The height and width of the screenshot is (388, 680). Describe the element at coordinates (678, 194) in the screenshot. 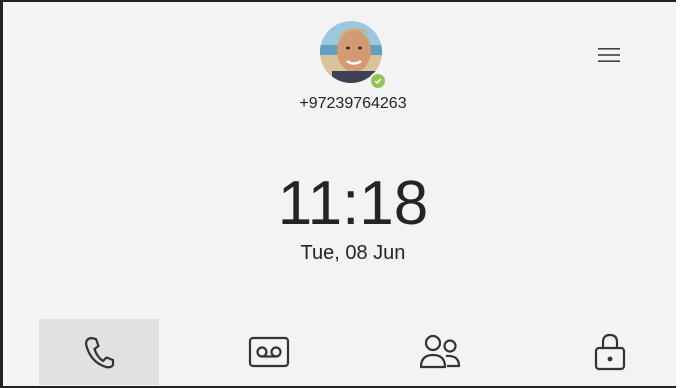

I see `screen-edge` at that location.